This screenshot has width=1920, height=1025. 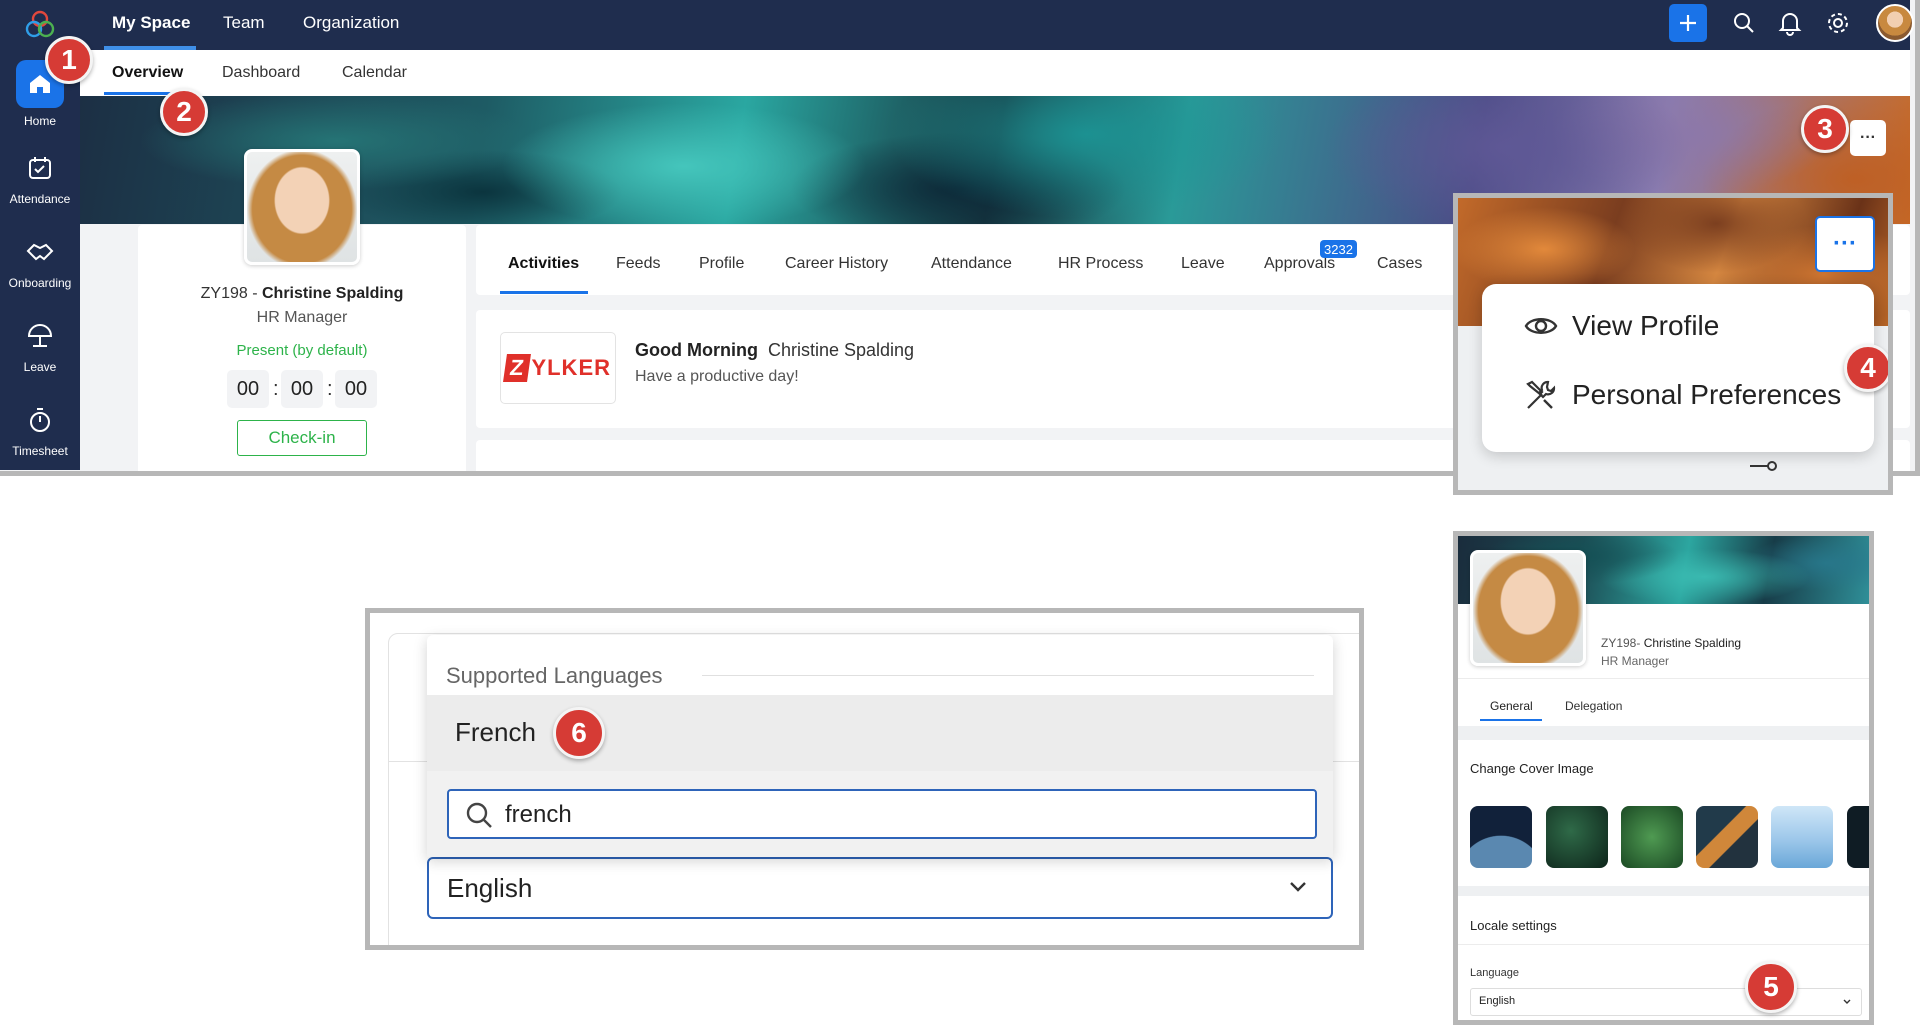 What do you see at coordinates (351, 23) in the screenshot?
I see `nav-tab-organization: Organization` at bounding box center [351, 23].